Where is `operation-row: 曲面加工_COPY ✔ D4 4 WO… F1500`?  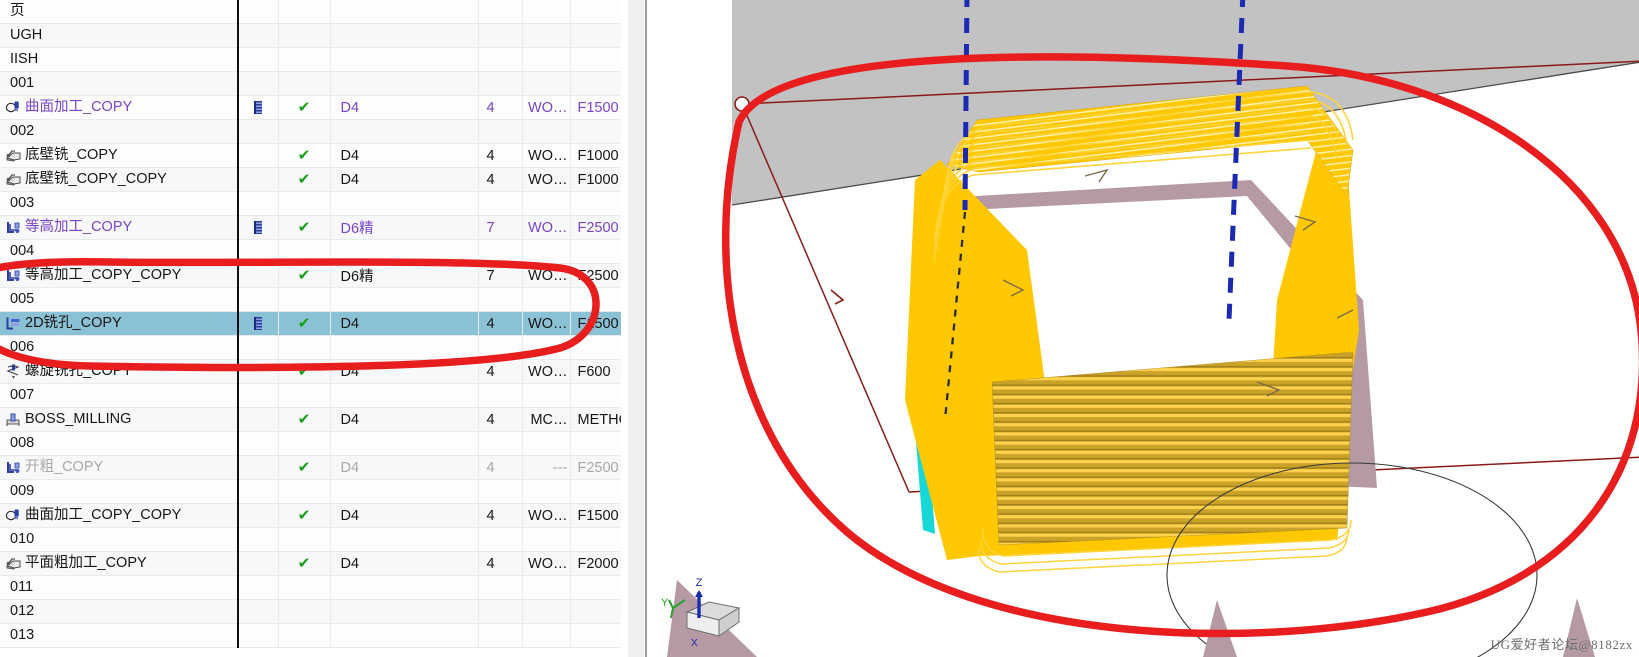
operation-row: 曲面加工_COPY ✔ D4 4 WO… F1500 is located at coordinates (312, 107).